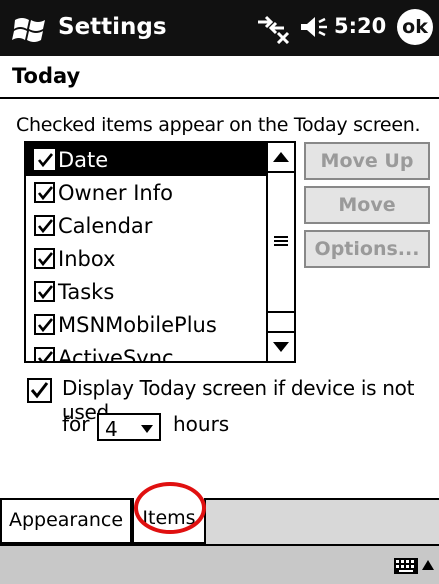 The width and height of the screenshot is (439, 584). I want to click on ok-button: ok, so click(415, 27).